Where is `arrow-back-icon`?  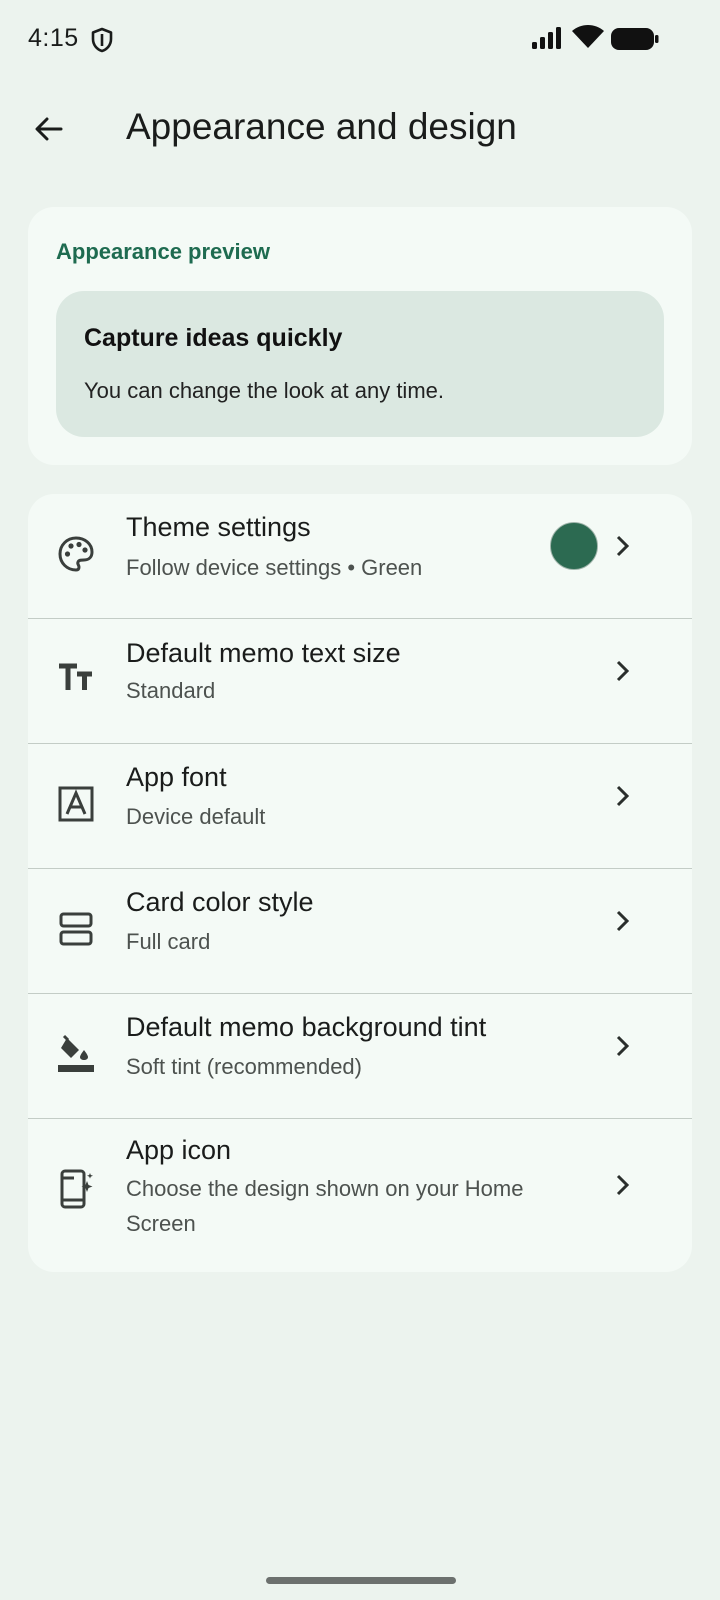 arrow-back-icon is located at coordinates (49, 129).